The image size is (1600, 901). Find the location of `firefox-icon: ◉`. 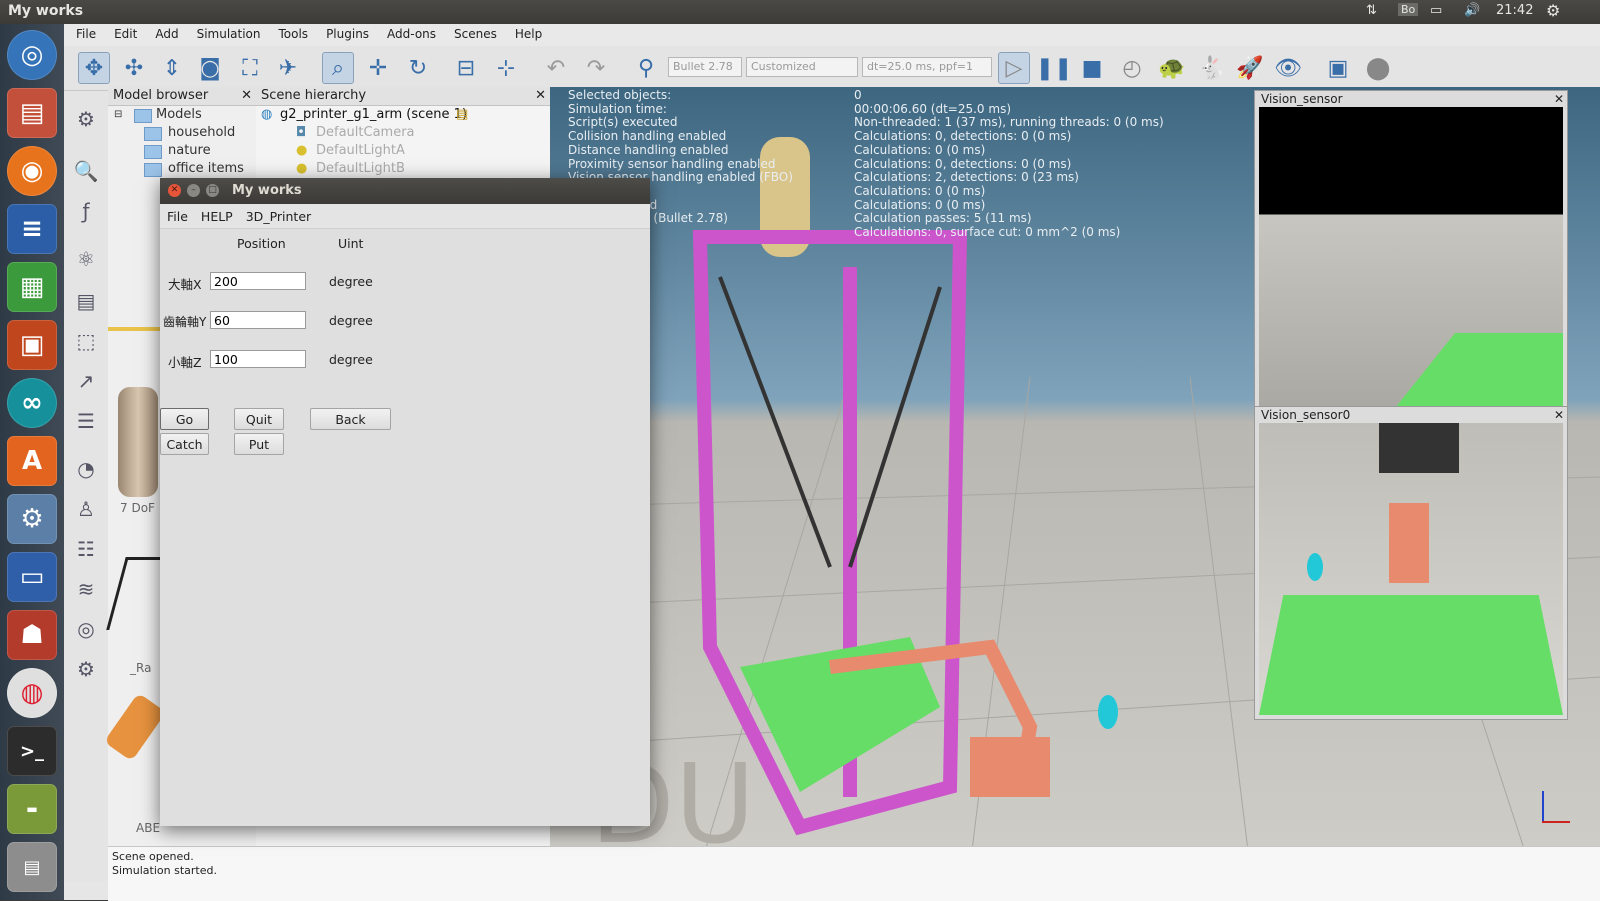

firefox-icon: ◉ is located at coordinates (32, 171).